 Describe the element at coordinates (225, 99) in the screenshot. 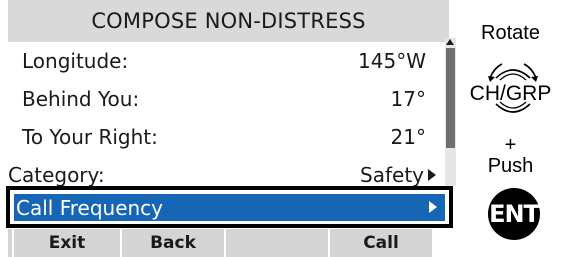

I see `row-behind-you: Behind You: 17°` at that location.